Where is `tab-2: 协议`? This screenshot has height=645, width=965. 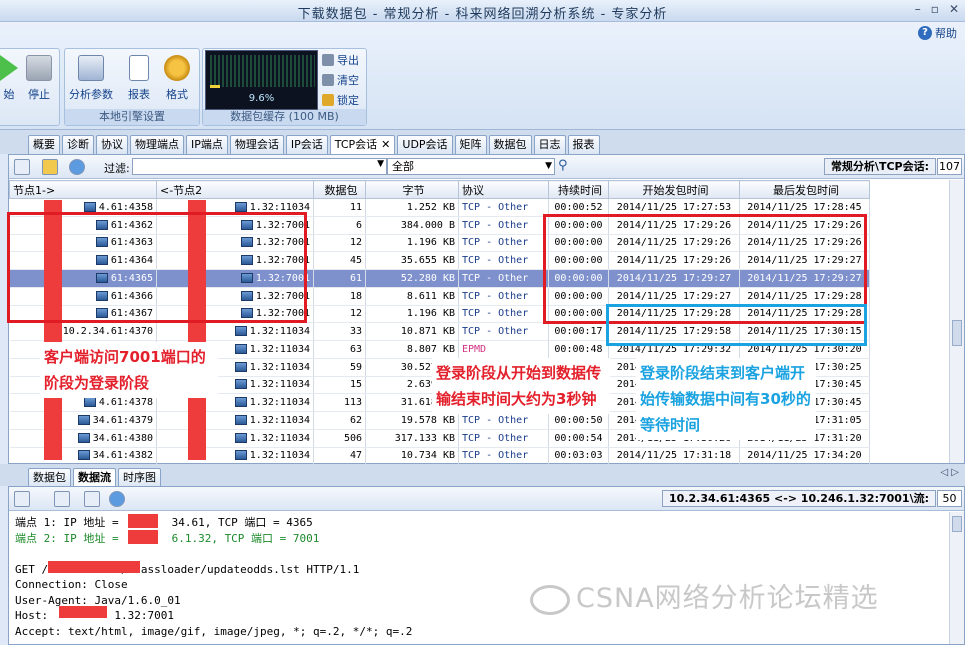
tab-2: 协议 is located at coordinates (112, 144).